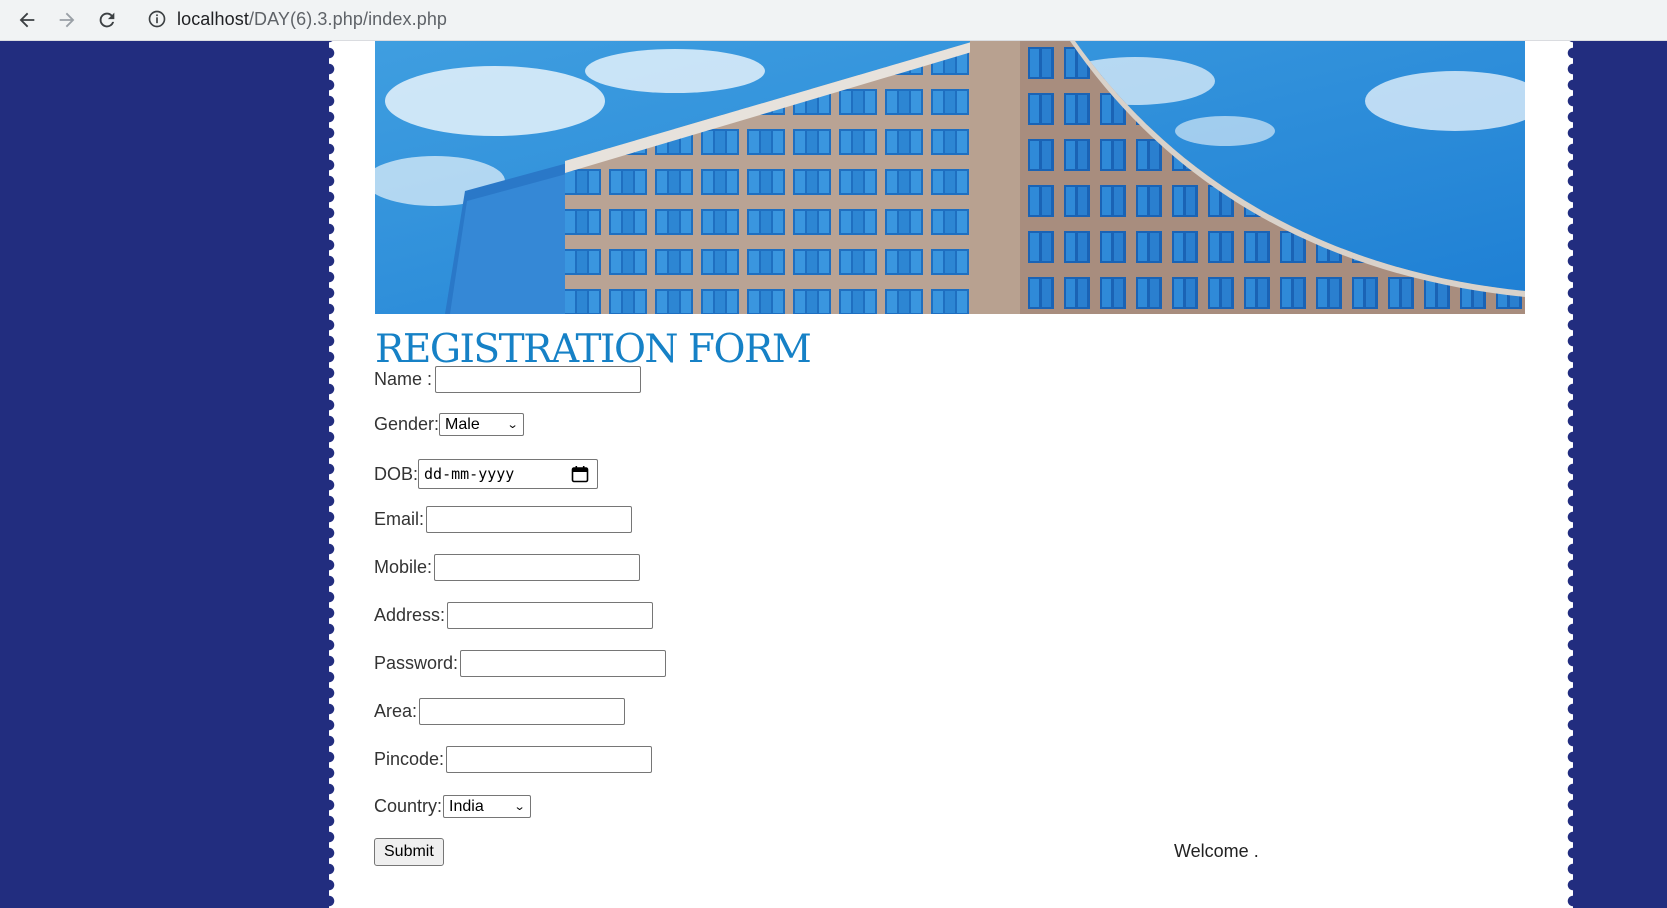  What do you see at coordinates (537, 567) in the screenshot?
I see `mobile-input` at bounding box center [537, 567].